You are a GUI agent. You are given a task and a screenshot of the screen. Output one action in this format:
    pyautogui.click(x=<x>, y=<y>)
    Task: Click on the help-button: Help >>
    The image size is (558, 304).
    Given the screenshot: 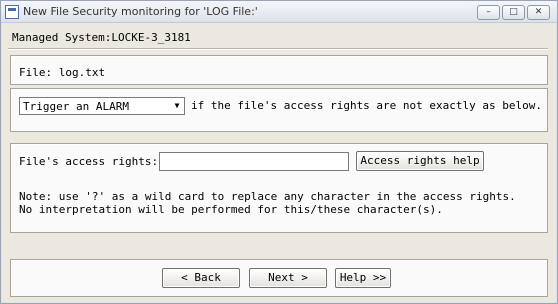 What is the action you would take?
    pyautogui.click(x=363, y=278)
    